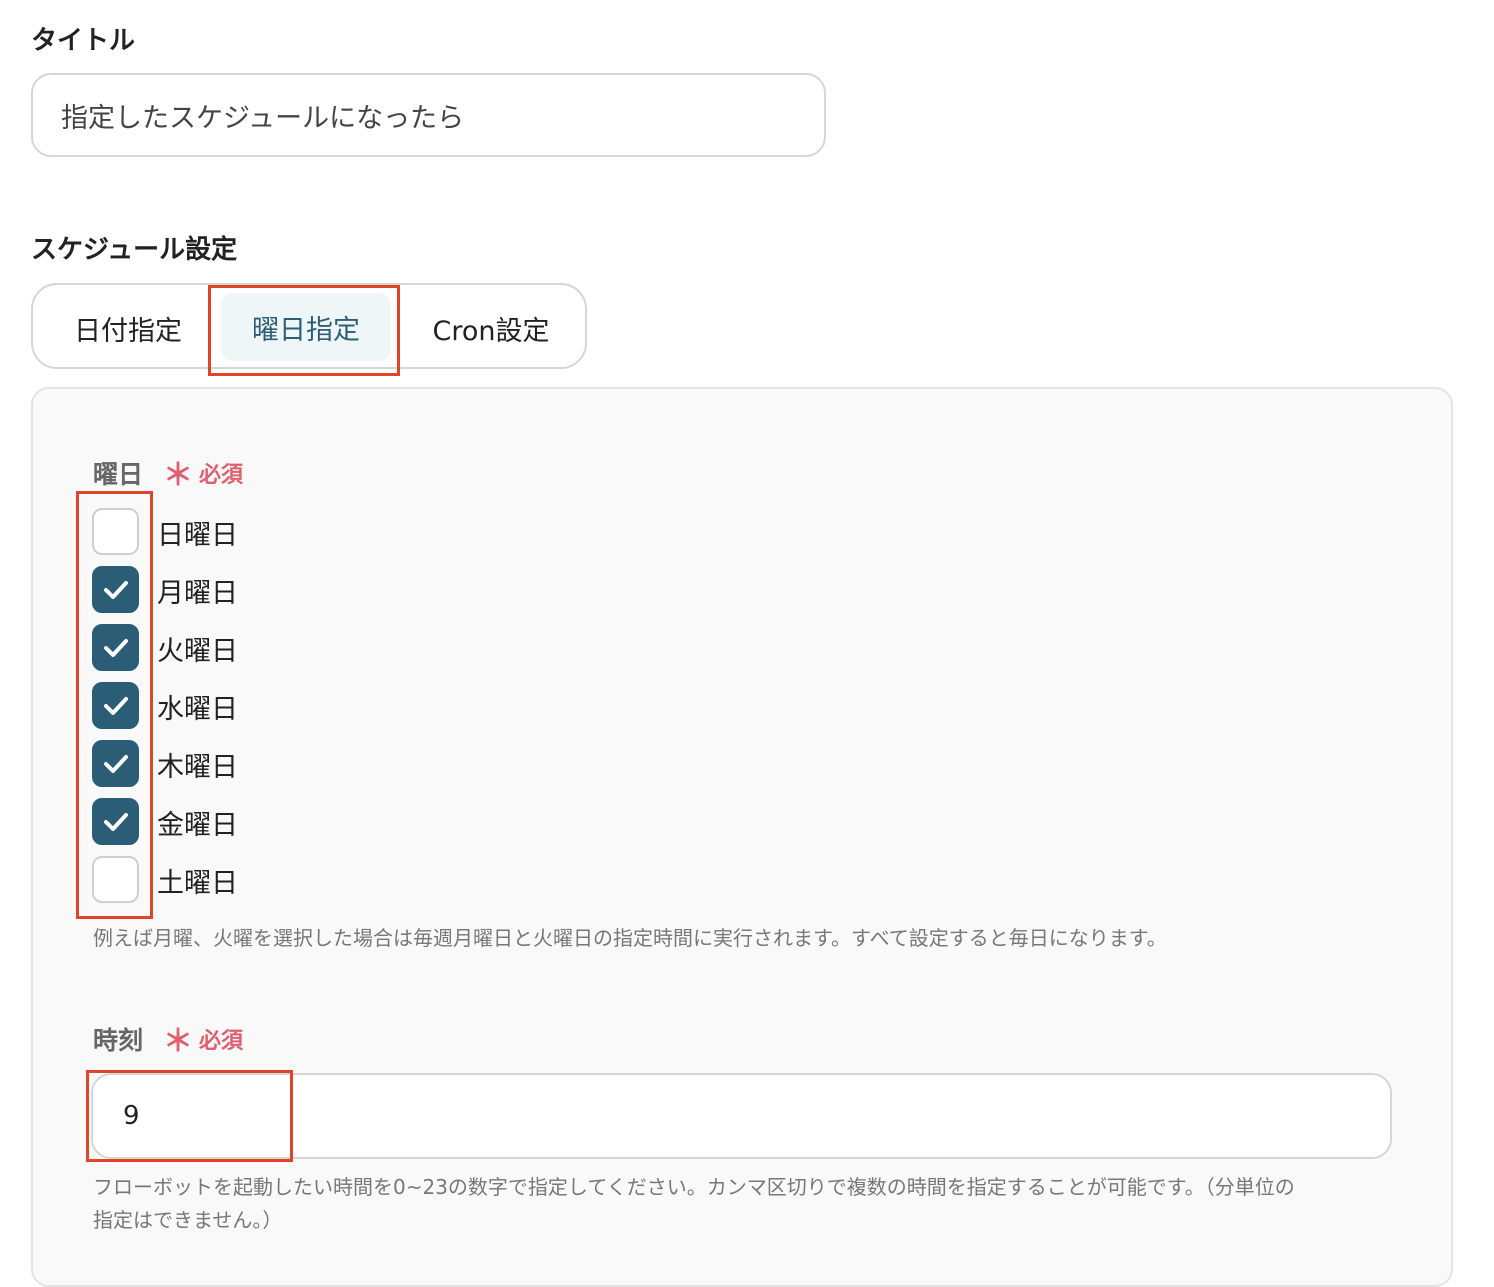  Describe the element at coordinates (197, 532) in the screenshot. I see `weekday-checkbox-label: 日曜日` at that location.